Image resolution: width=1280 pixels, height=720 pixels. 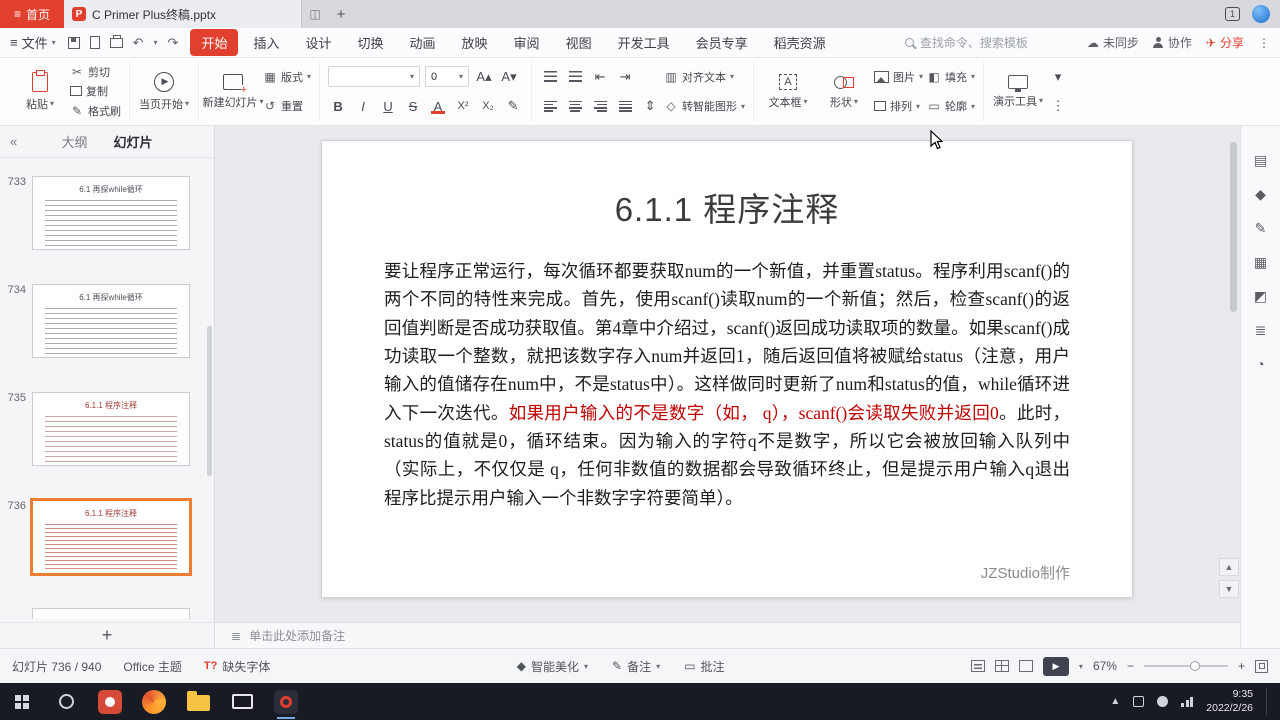 What do you see at coordinates (1081, 666) in the screenshot?
I see `slideshow-caret-icon: ▾` at bounding box center [1081, 666].